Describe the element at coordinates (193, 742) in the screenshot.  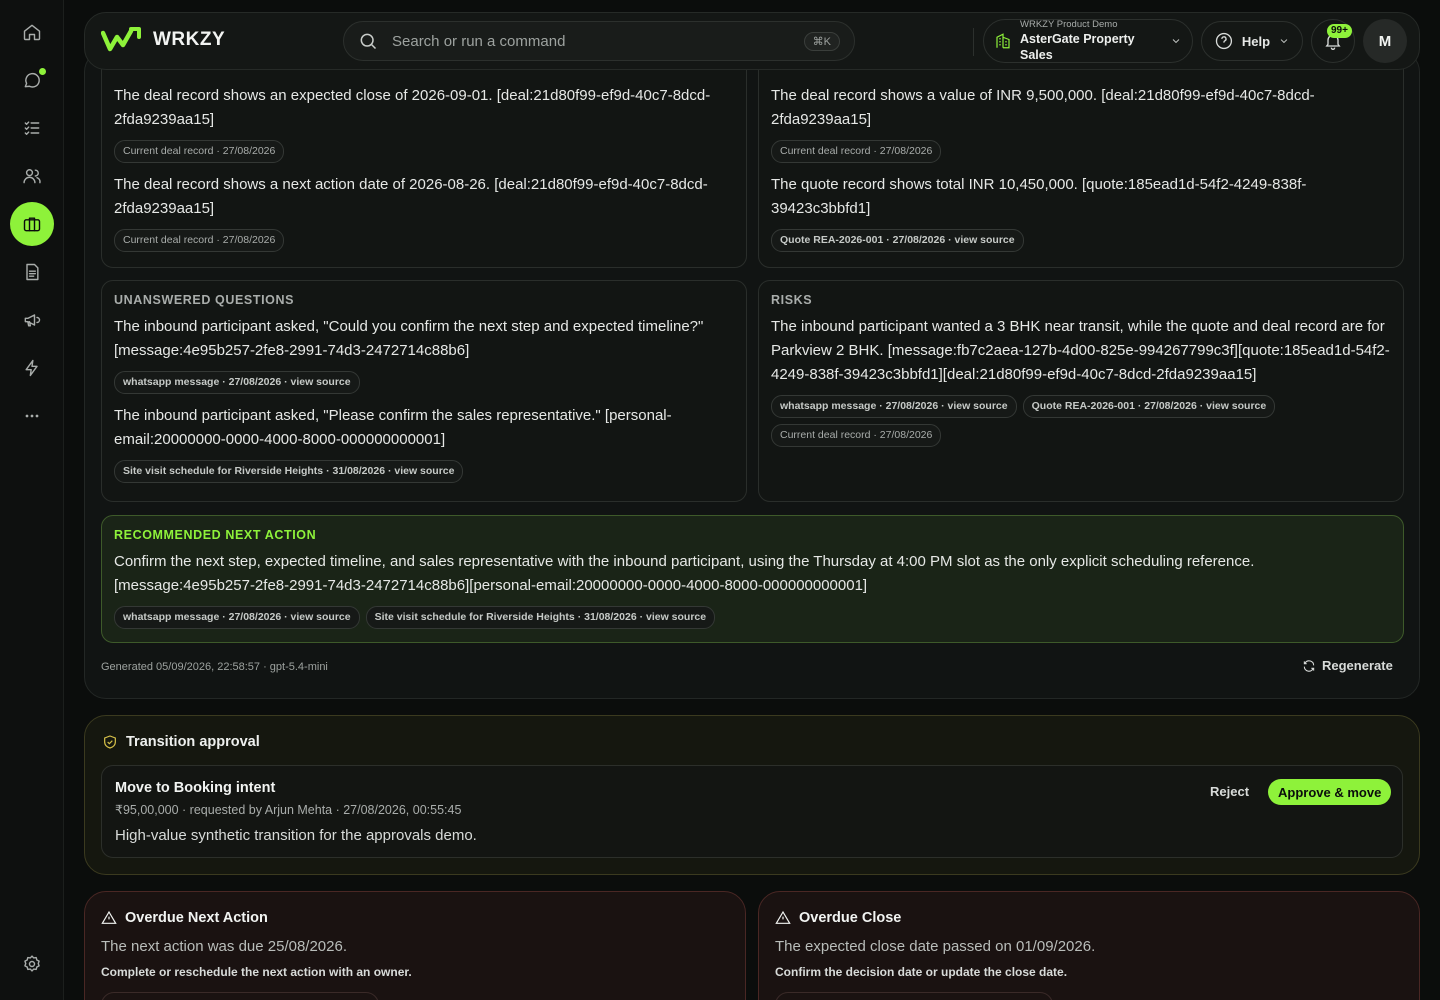
I see `section-title: Transition approval` at that location.